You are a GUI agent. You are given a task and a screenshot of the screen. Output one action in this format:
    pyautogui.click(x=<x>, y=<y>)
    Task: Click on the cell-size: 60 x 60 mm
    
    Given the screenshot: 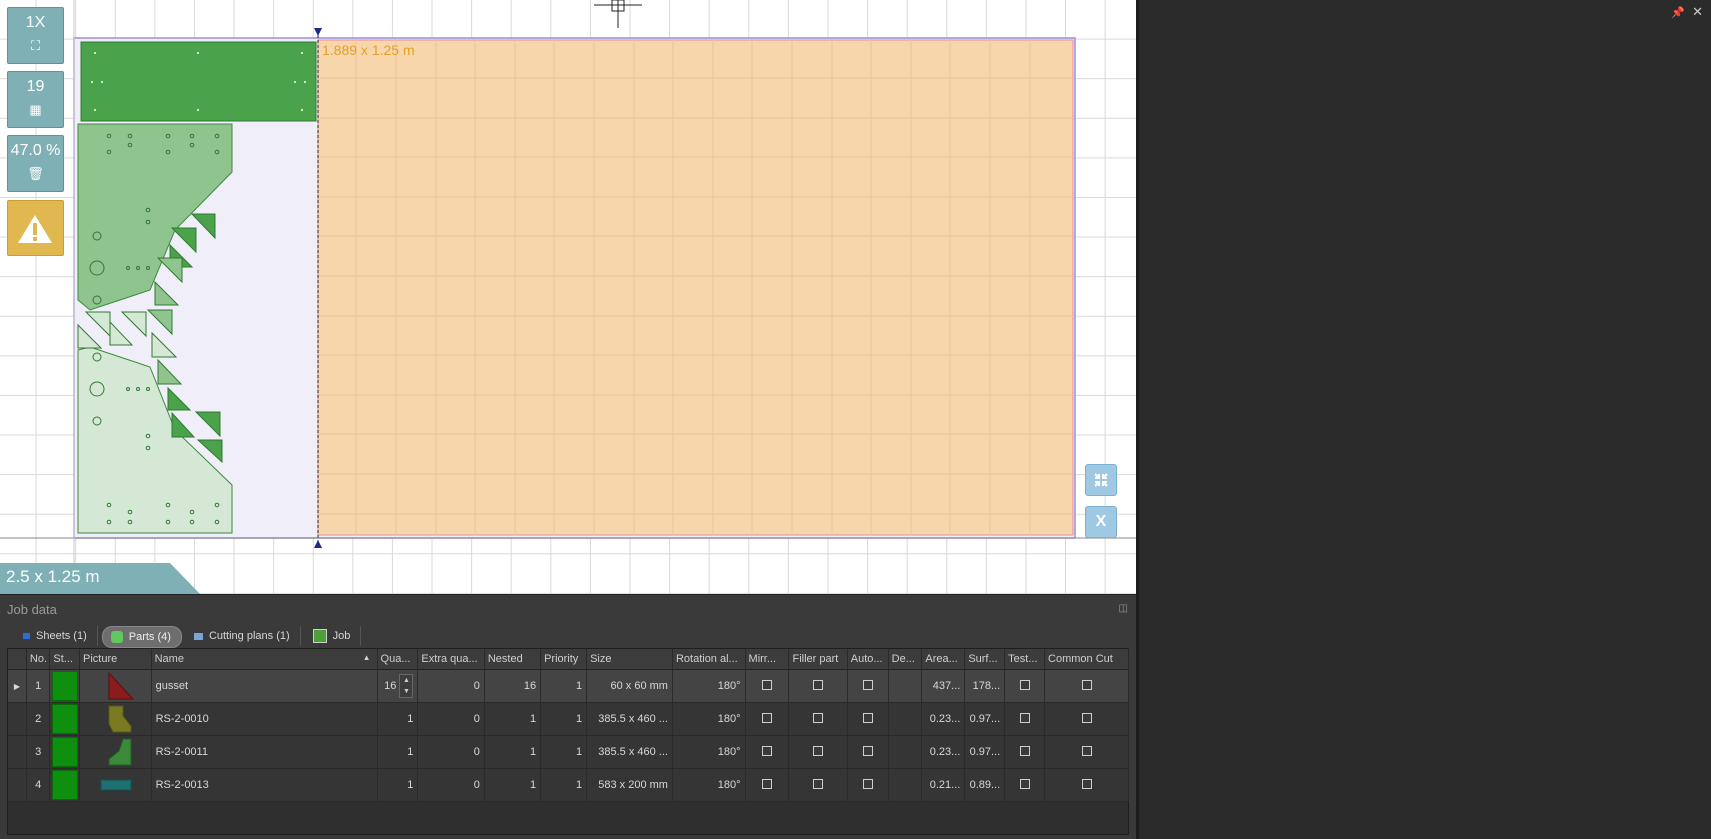 What is the action you would take?
    pyautogui.click(x=629, y=686)
    